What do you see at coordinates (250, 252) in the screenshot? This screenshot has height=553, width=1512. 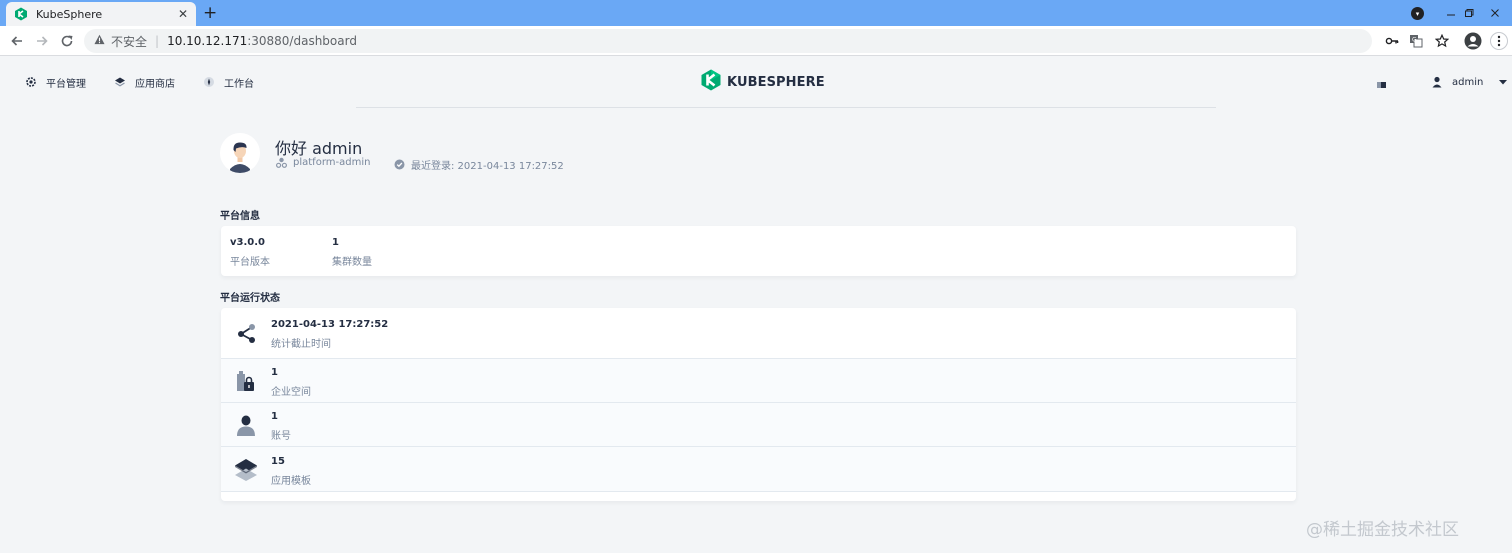 I see `platform-version: v3.0.0 平台版本` at bounding box center [250, 252].